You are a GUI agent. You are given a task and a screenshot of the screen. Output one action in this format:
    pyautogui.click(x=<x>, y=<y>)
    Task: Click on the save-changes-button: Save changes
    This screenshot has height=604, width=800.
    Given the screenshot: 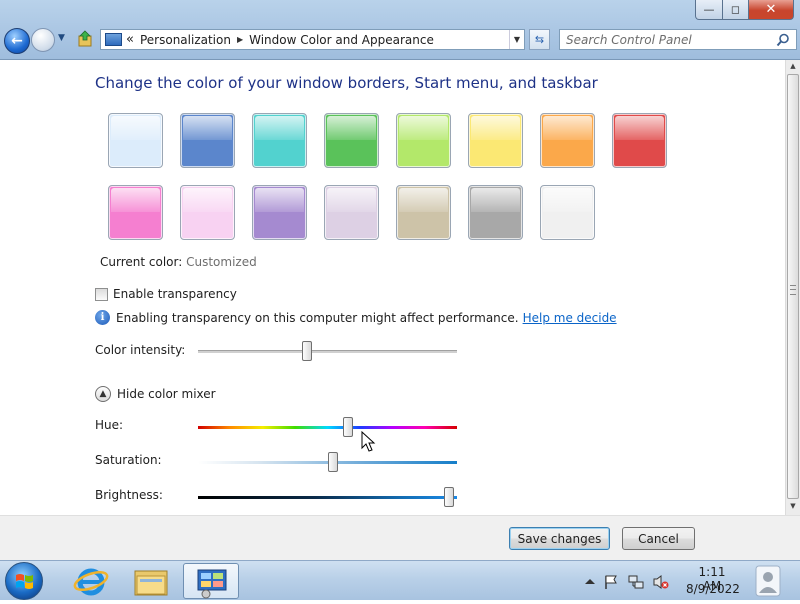 What is the action you would take?
    pyautogui.click(x=559, y=538)
    